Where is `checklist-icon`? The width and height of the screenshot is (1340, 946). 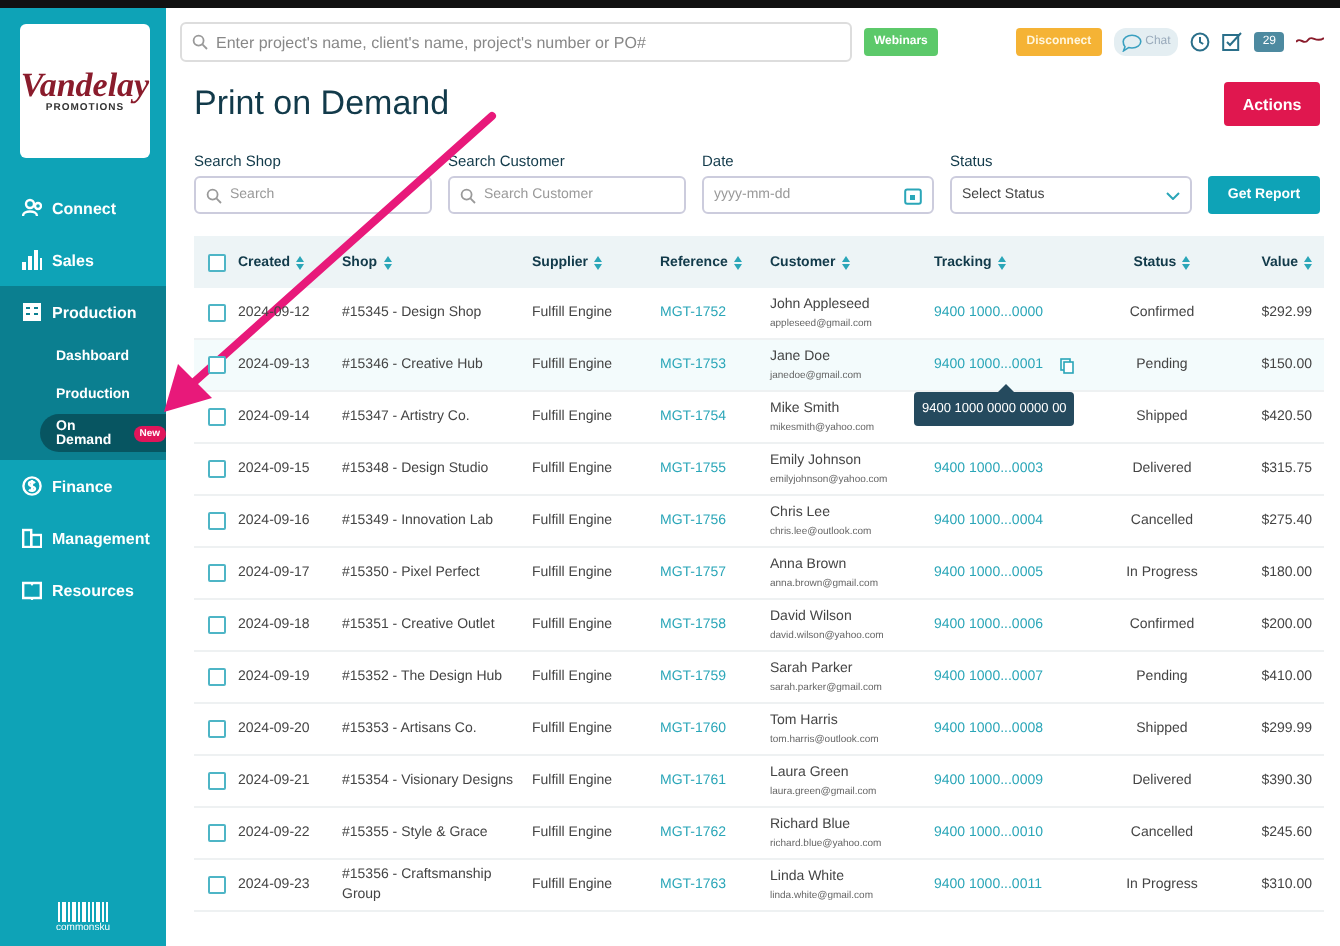
checklist-icon is located at coordinates (1232, 42).